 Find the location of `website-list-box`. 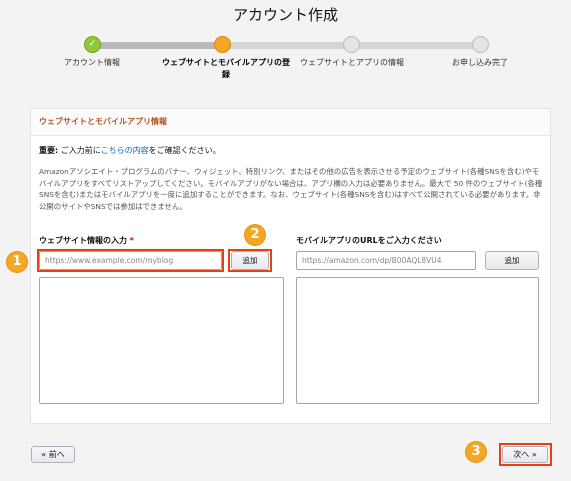

website-list-box is located at coordinates (161, 340).